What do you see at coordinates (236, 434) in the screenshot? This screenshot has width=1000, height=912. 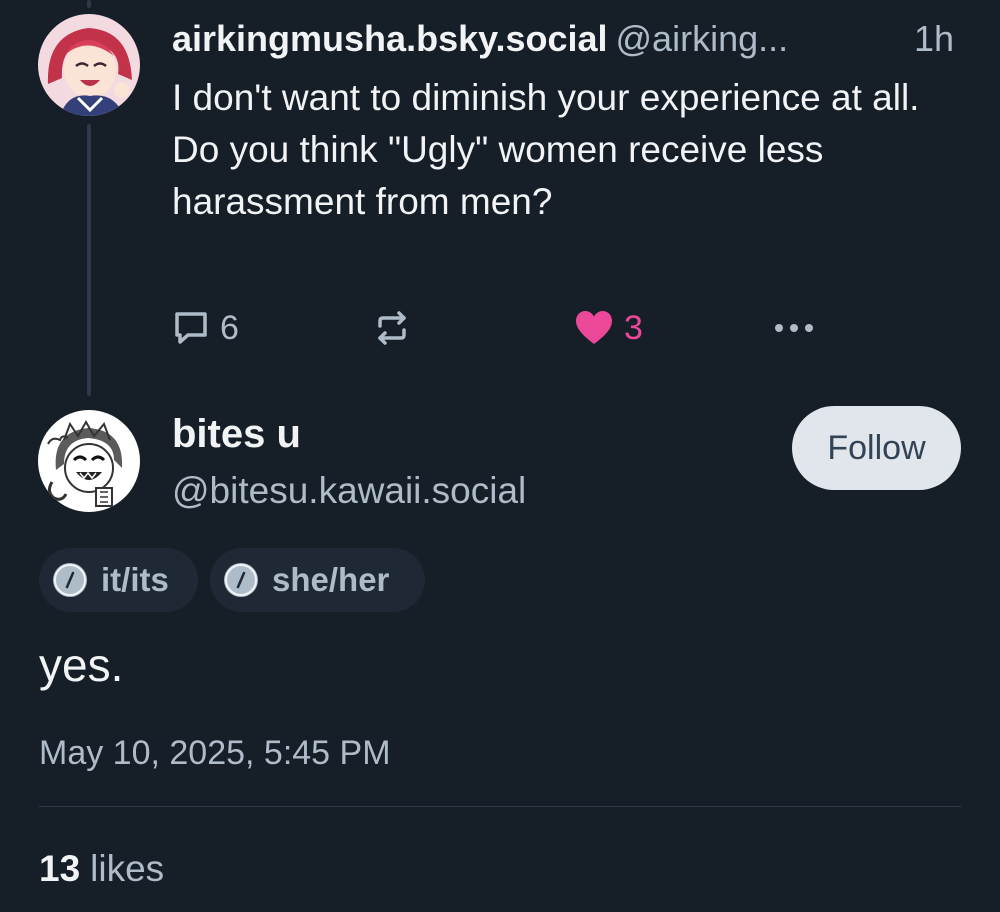 I see `reply-author-name: bites u` at bounding box center [236, 434].